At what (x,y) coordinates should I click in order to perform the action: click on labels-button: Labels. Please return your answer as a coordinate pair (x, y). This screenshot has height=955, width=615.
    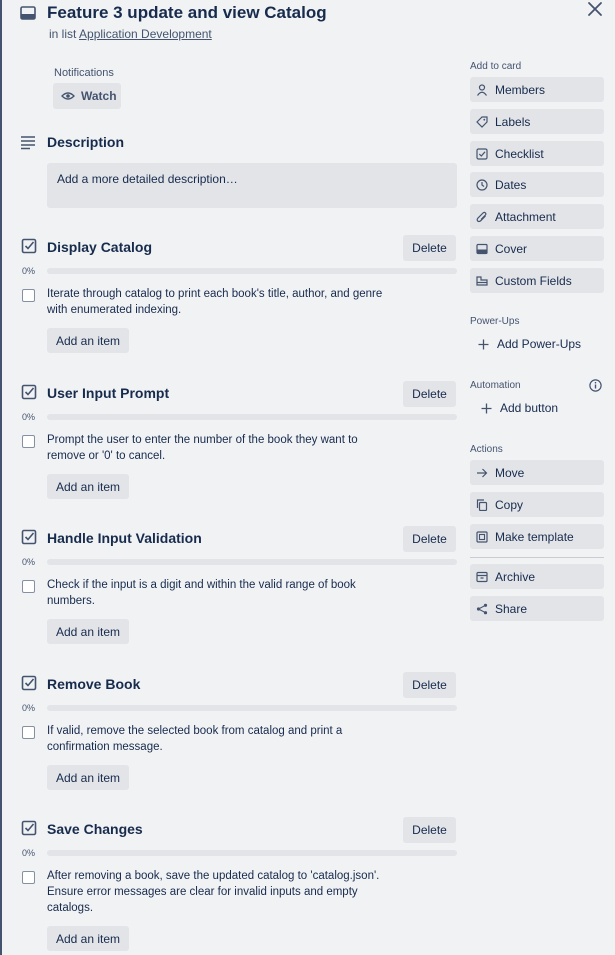
    Looking at the image, I should click on (537, 121).